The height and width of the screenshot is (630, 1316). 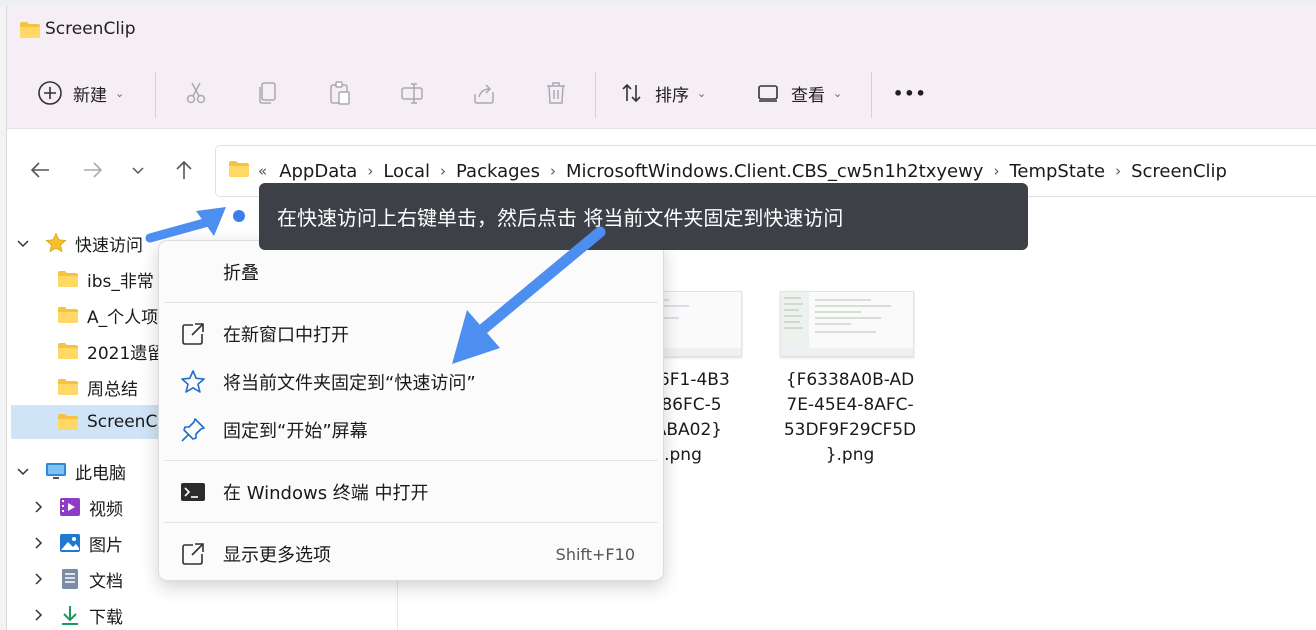 I want to click on arrow-to-quick-access, so click(x=185, y=225).